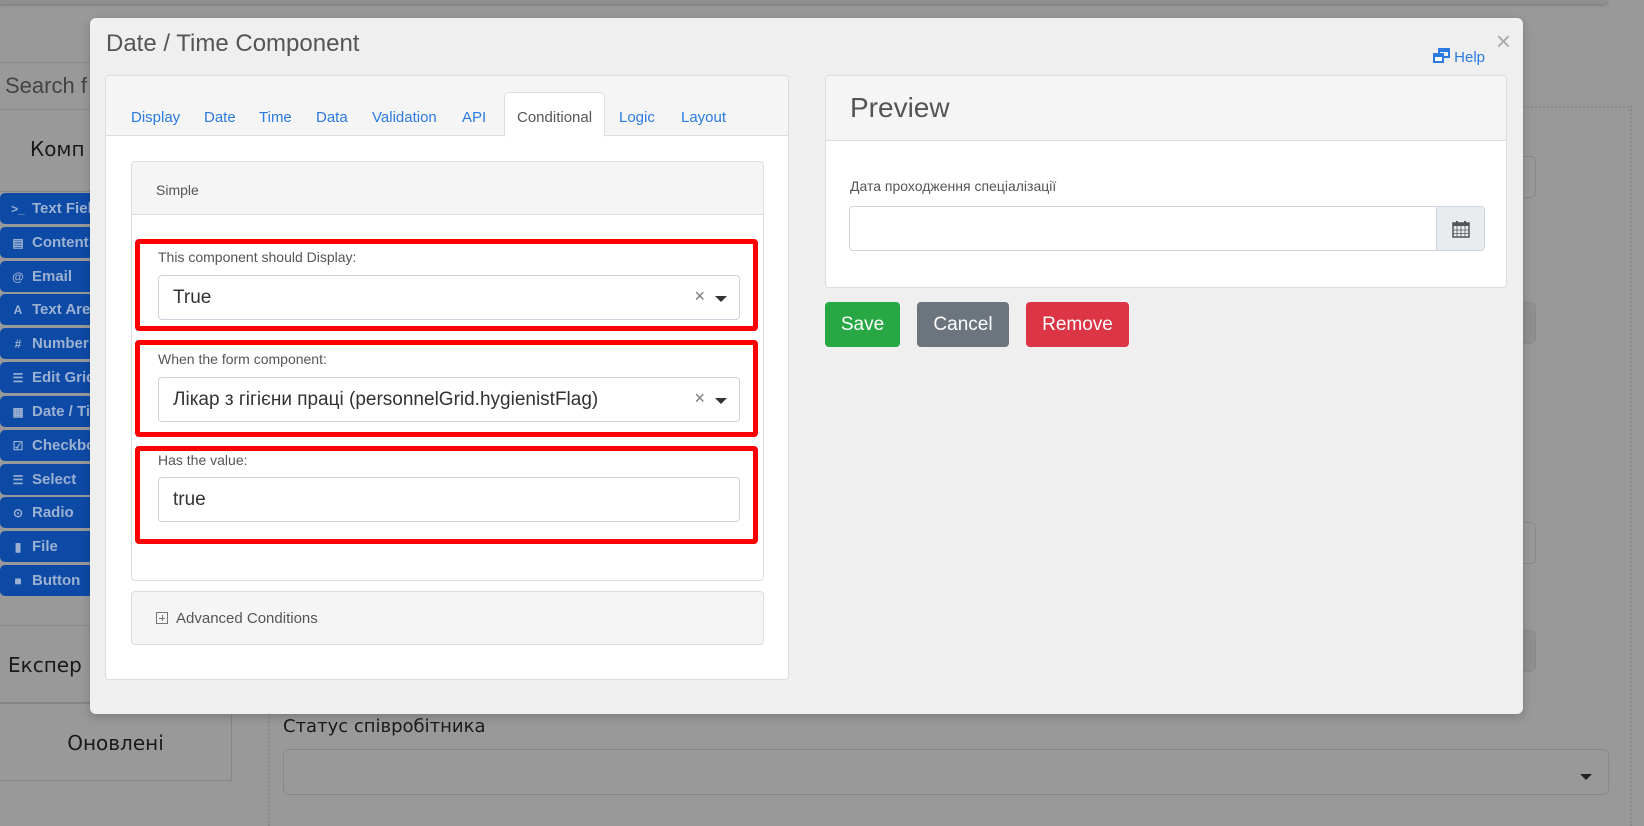  I want to click on builder-button-label: Radio, so click(53, 512).